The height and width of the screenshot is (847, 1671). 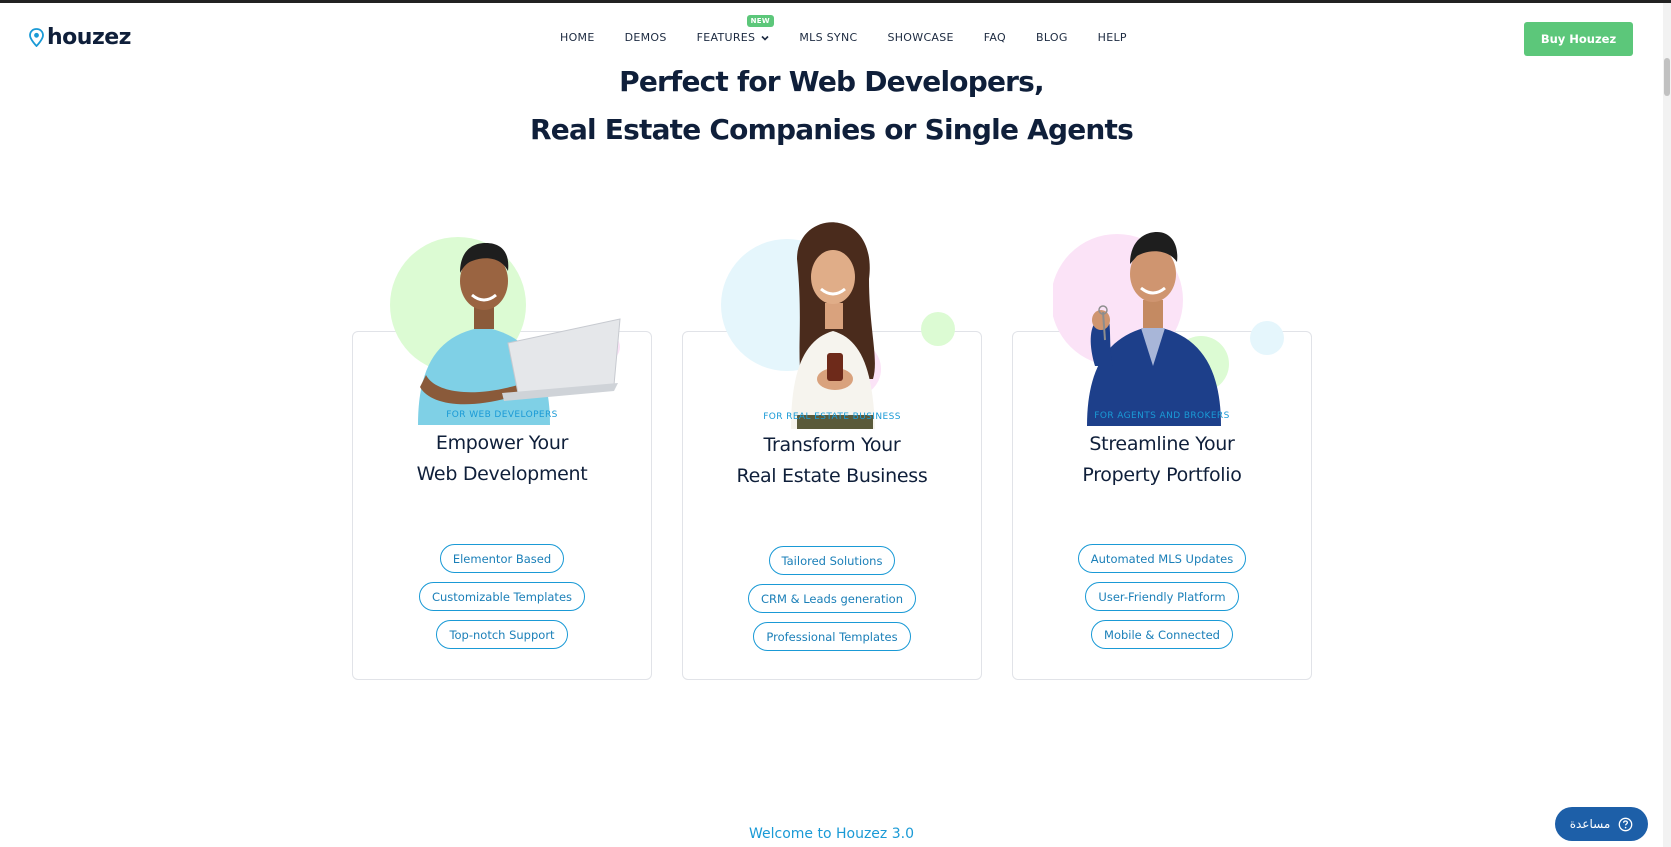 I want to click on nav-item-home: HOME, so click(x=577, y=37).